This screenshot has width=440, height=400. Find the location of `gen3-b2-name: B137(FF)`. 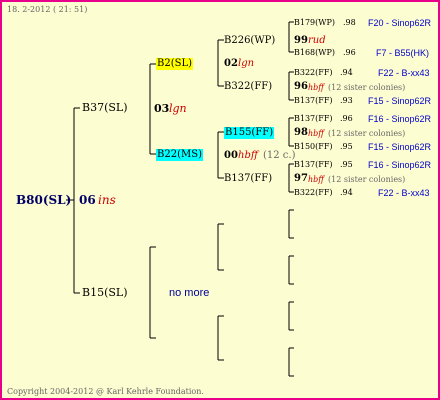

gen3-b2-name: B137(FF) is located at coordinates (248, 178).